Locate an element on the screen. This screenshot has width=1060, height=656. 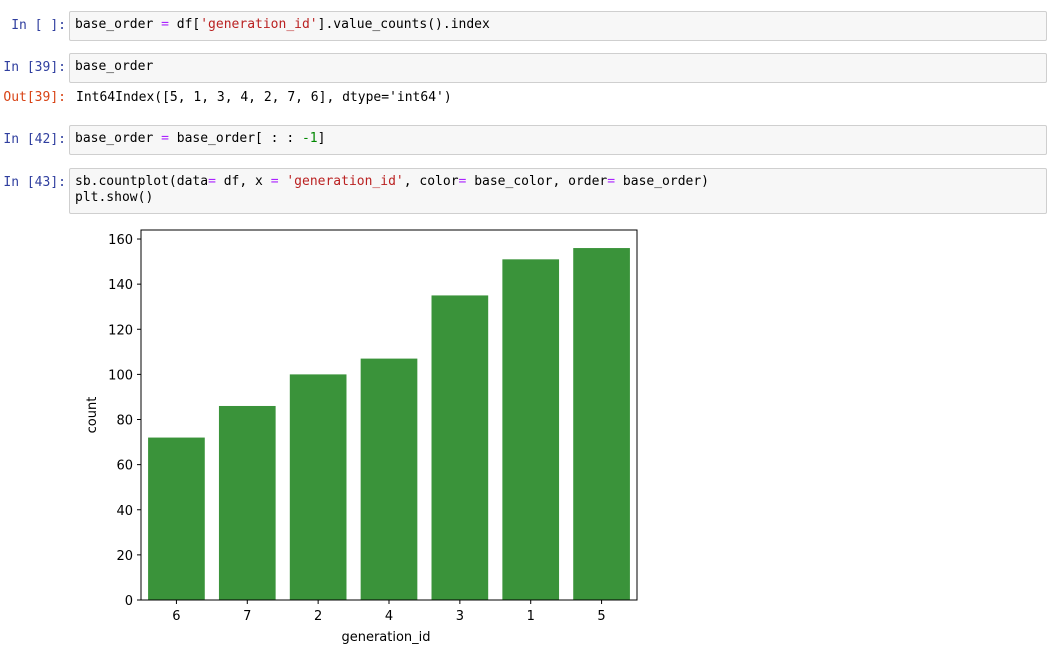
y-tick-label: 120 is located at coordinates (120, 330).